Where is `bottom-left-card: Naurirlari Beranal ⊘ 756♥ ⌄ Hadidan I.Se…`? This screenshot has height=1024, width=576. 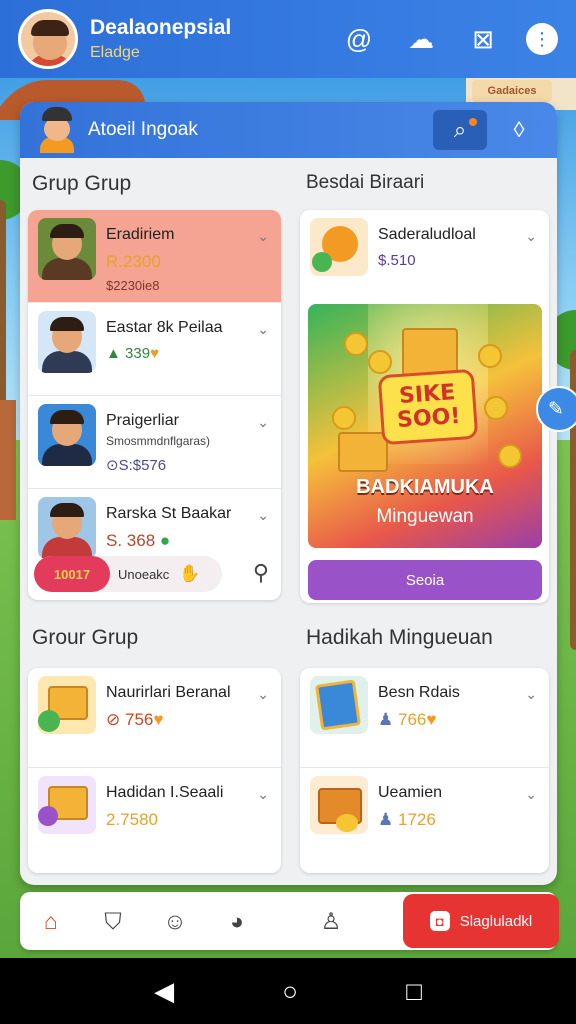
bottom-left-card: Naurirlari Beranal ⊘ 756♥ ⌄ Hadidan I.Se… is located at coordinates (154, 770).